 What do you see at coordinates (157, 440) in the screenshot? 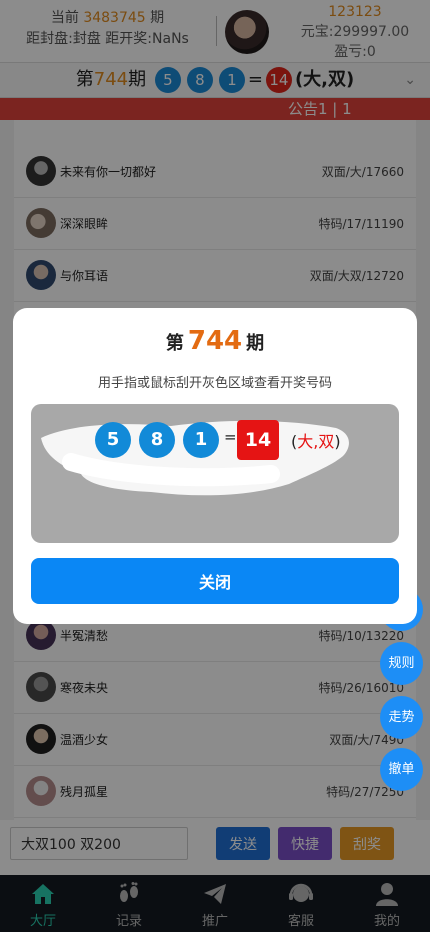
I see `result-ball-2: 8` at bounding box center [157, 440].